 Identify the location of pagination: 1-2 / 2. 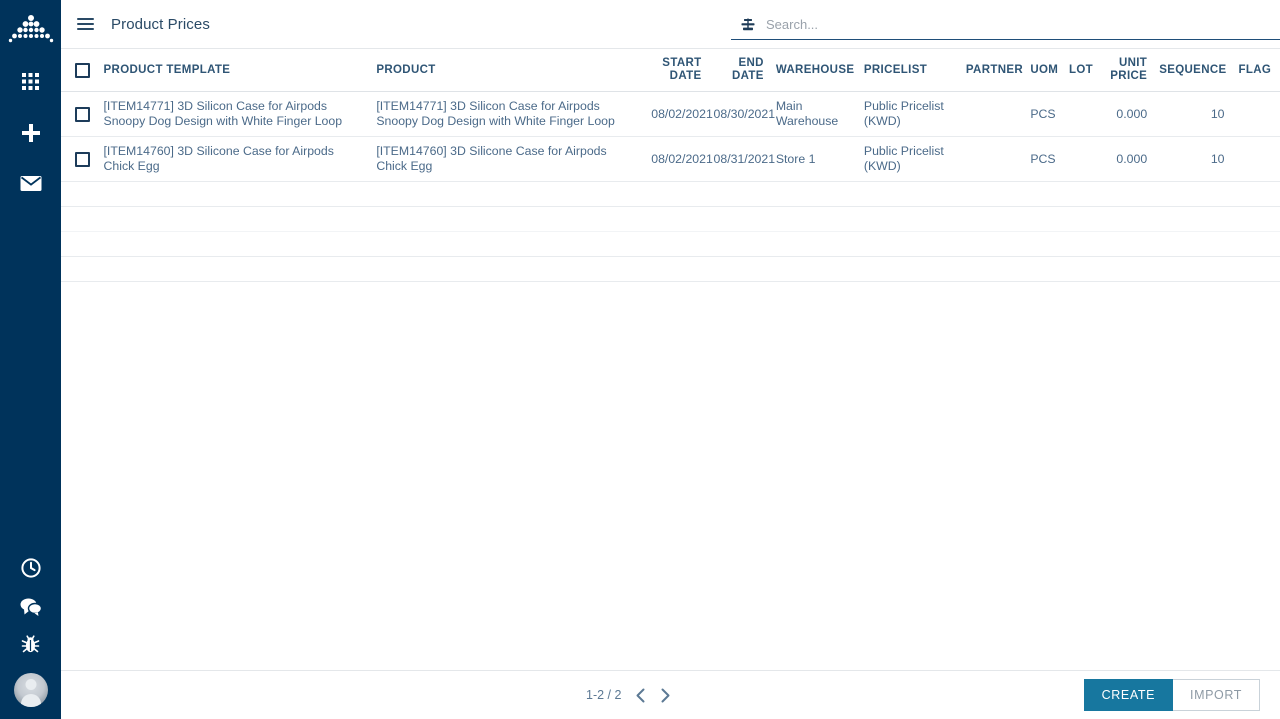
(628, 695).